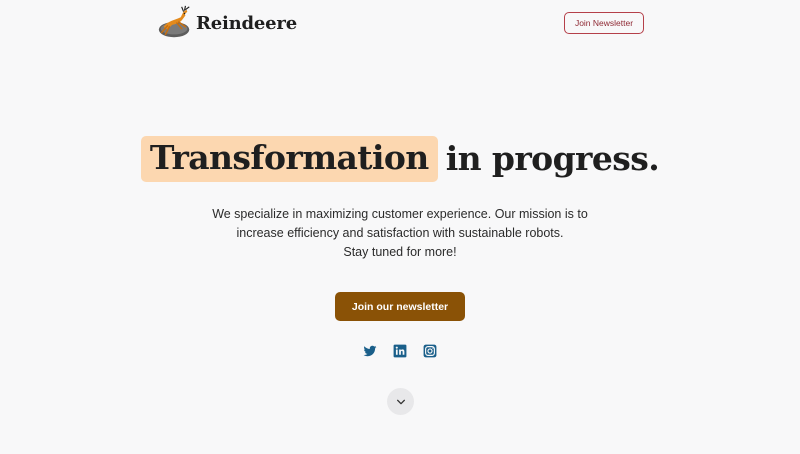 This screenshot has width=800, height=454. Describe the element at coordinates (400, 306) in the screenshot. I see `join-our-newsletter-button: Join our newsletter` at that location.